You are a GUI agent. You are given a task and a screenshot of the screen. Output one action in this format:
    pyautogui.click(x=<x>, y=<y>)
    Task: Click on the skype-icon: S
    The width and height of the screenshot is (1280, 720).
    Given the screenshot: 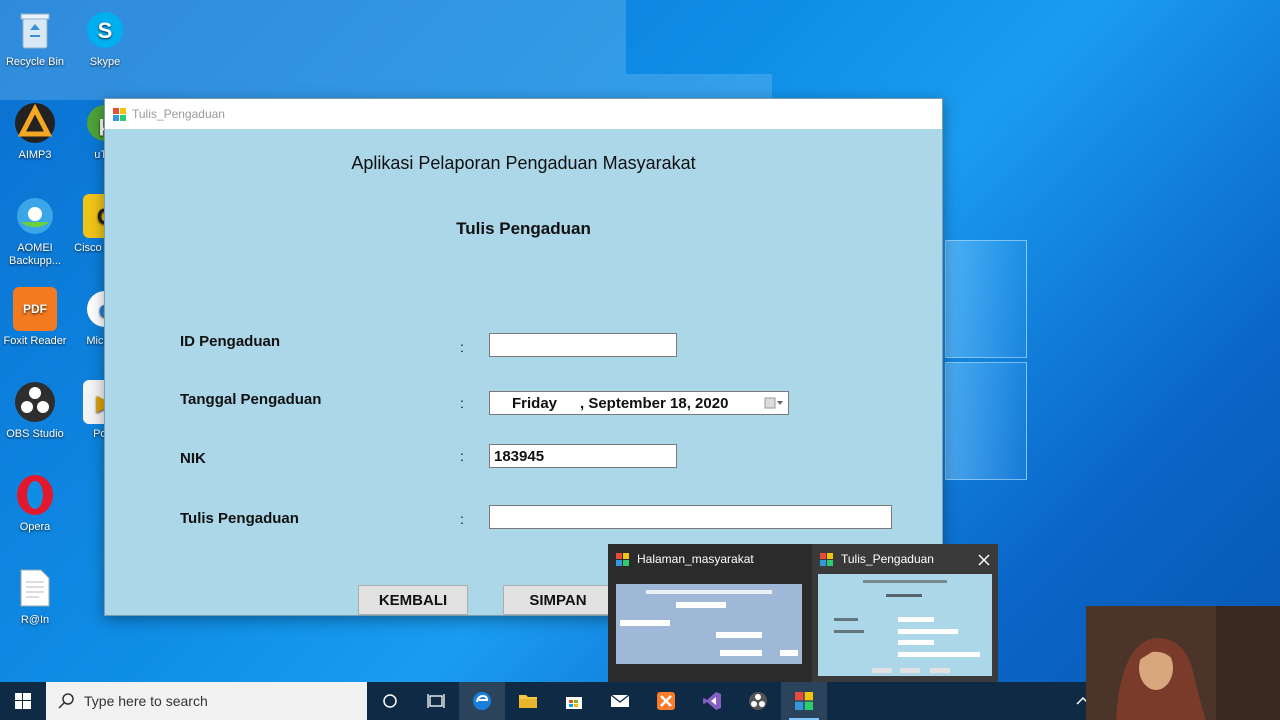 What is the action you would take?
    pyautogui.click(x=105, y=30)
    